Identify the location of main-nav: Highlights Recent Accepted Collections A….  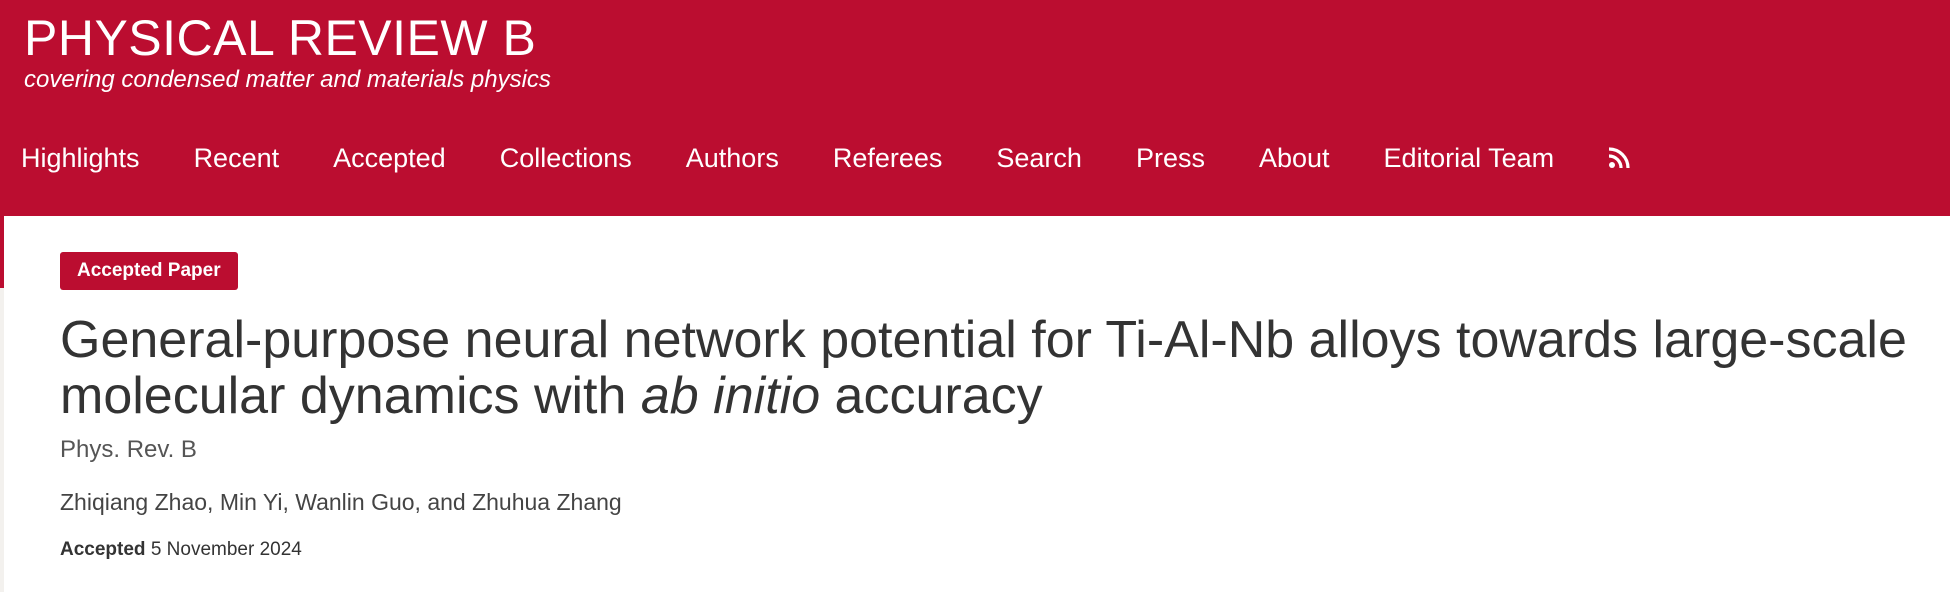
(815, 158).